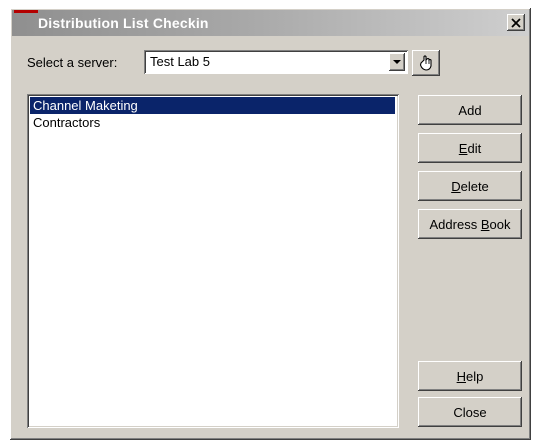 The image size is (534, 445). Describe the element at coordinates (65, 122) in the screenshot. I see `list-item: Contractors` at that location.